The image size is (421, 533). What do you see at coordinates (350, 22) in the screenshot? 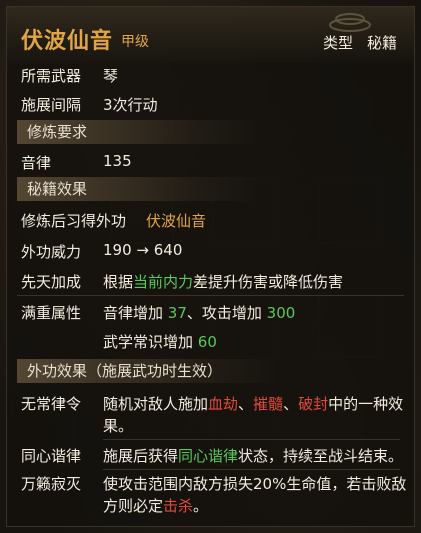
I see `scroll-icon` at bounding box center [350, 22].